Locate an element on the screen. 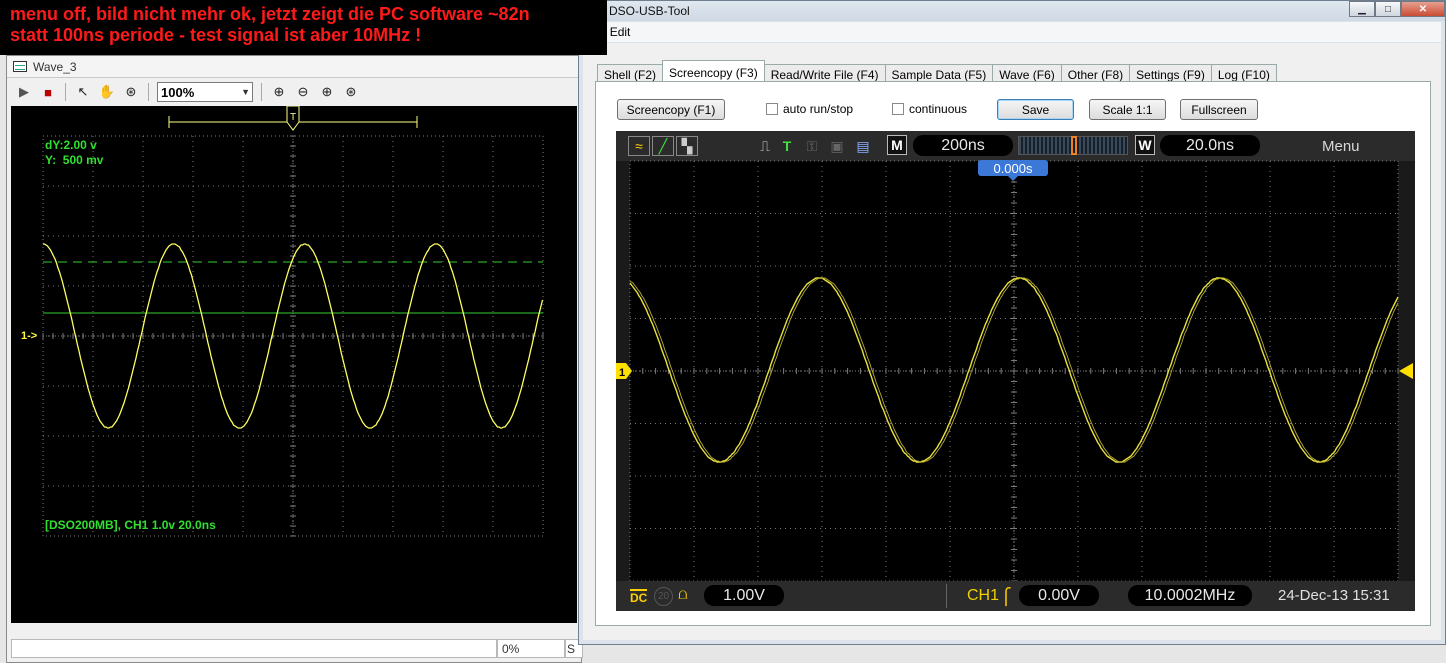  window-controls: ▁ □ ✕ is located at coordinates (1397, 9).